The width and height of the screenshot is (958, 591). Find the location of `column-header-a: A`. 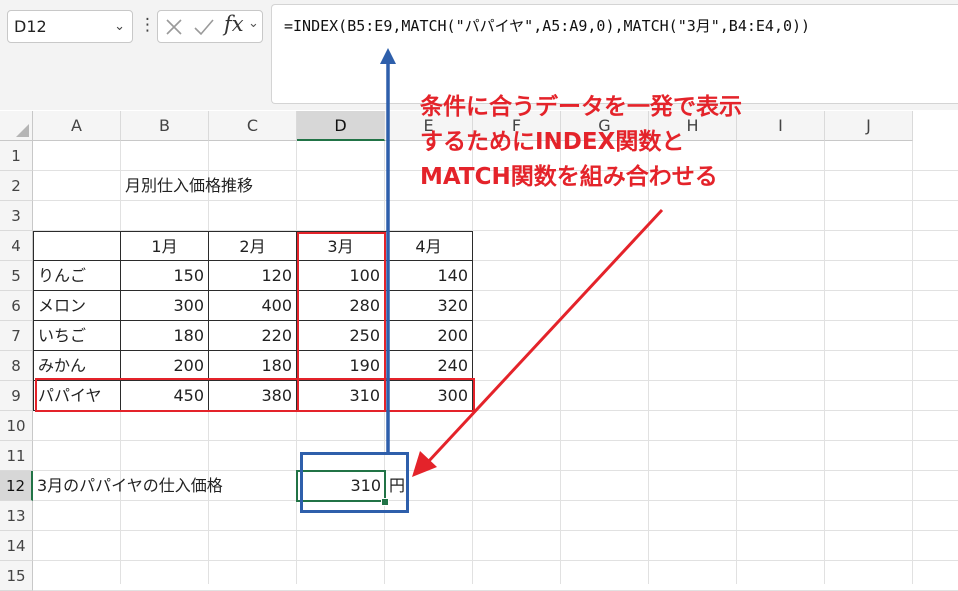

column-header-a: A is located at coordinates (77, 126).